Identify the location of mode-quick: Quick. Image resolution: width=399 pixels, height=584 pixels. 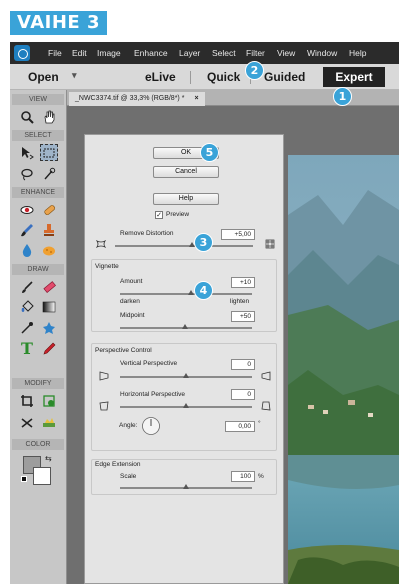
(223, 77).